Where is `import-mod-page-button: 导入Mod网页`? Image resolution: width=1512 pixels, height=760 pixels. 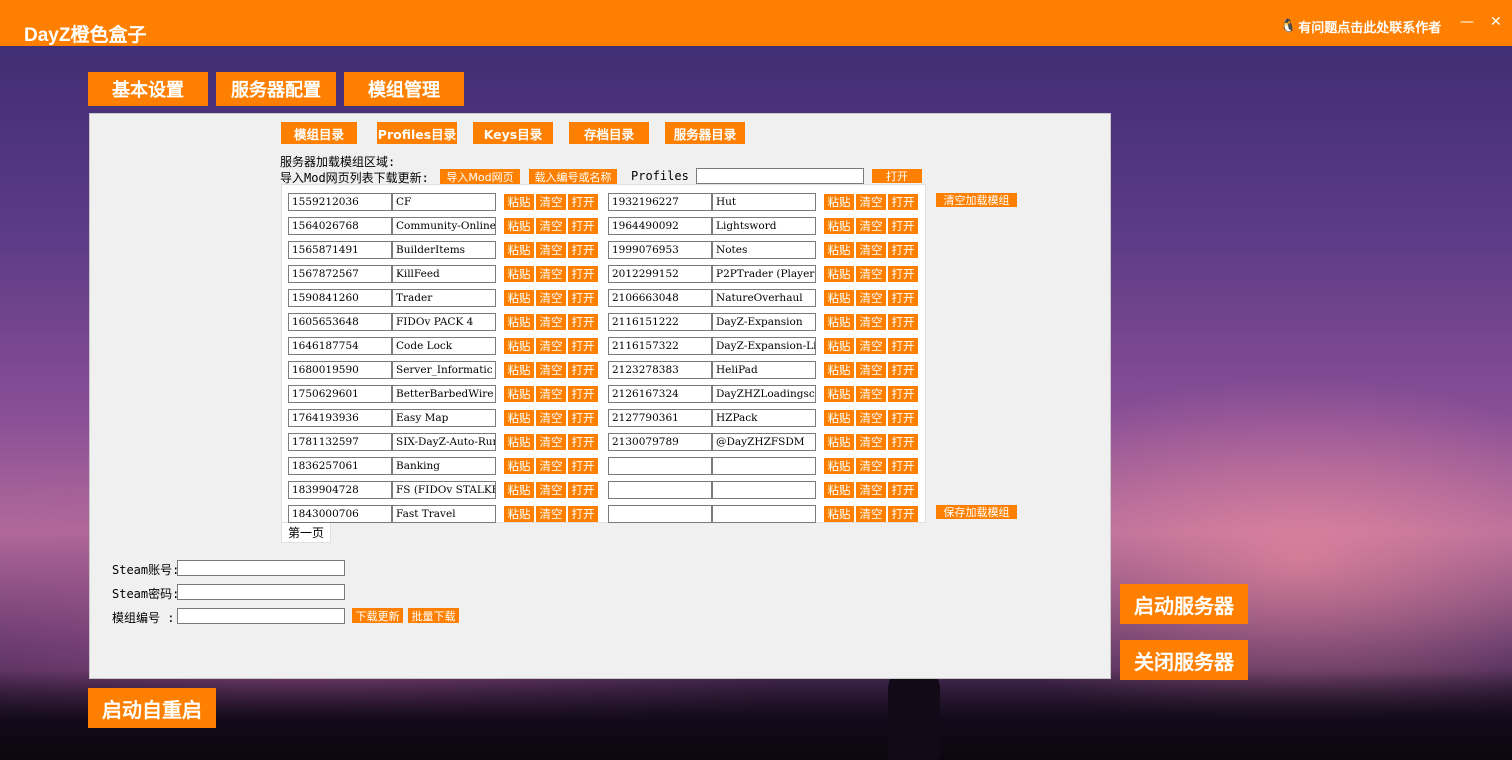
import-mod-page-button: 导入Mod网页 is located at coordinates (480, 176).